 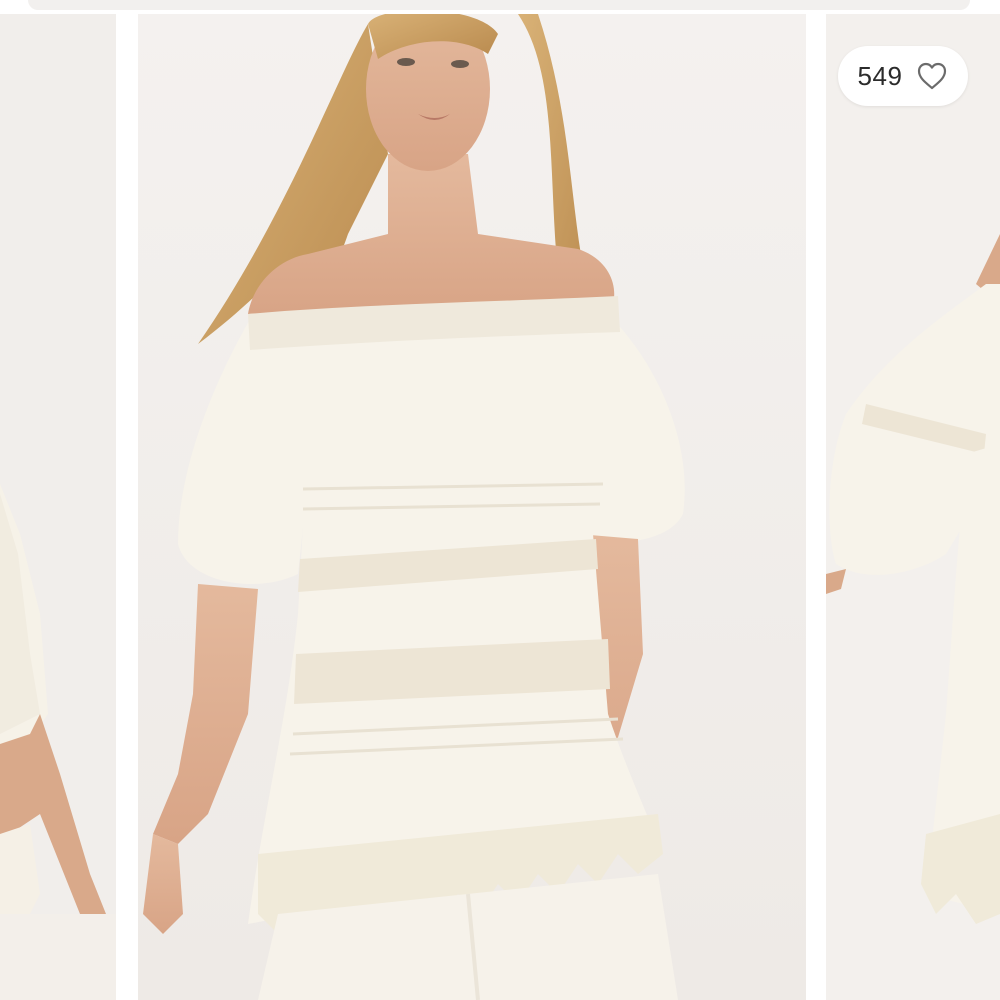 I want to click on carousel-photo-previous, so click(x=58, y=507).